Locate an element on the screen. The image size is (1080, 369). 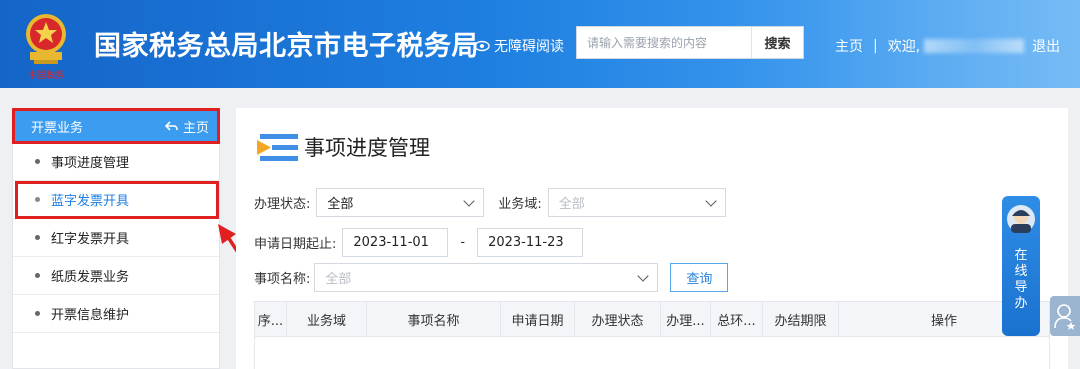
end-date-input: 2023-11-23 is located at coordinates (530, 242).